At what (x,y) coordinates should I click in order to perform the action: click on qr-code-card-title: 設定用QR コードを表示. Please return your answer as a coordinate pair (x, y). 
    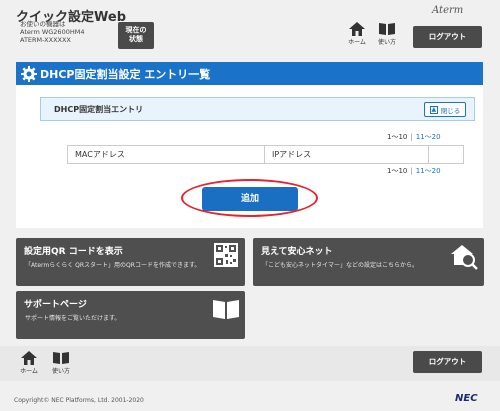
    Looking at the image, I should click on (73, 252).